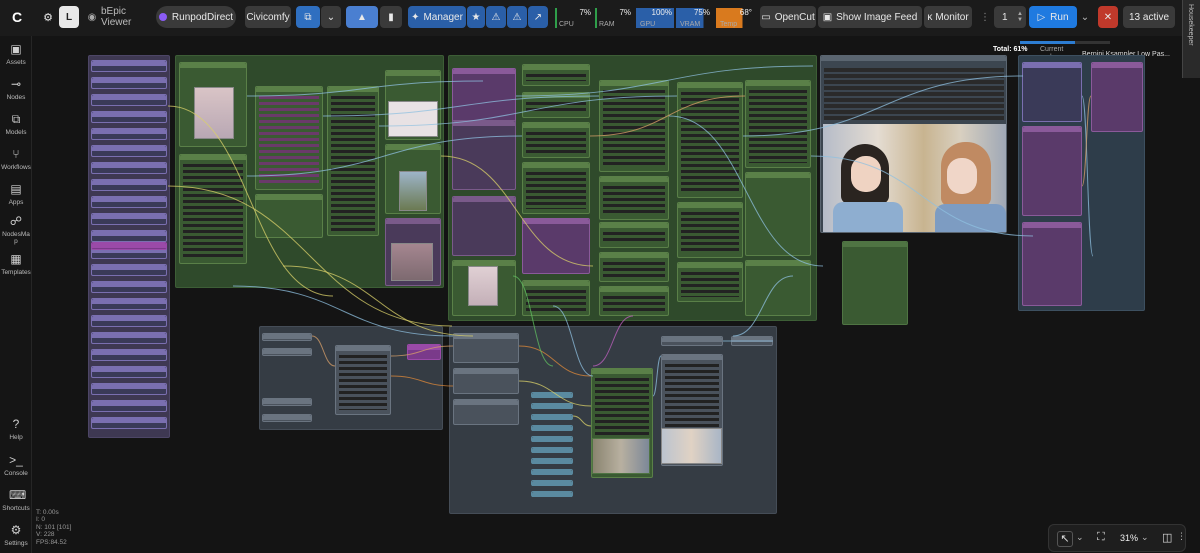 The width and height of the screenshot is (1200, 553). Describe the element at coordinates (162, 17) in the screenshot. I see `runpod-icon` at that location.